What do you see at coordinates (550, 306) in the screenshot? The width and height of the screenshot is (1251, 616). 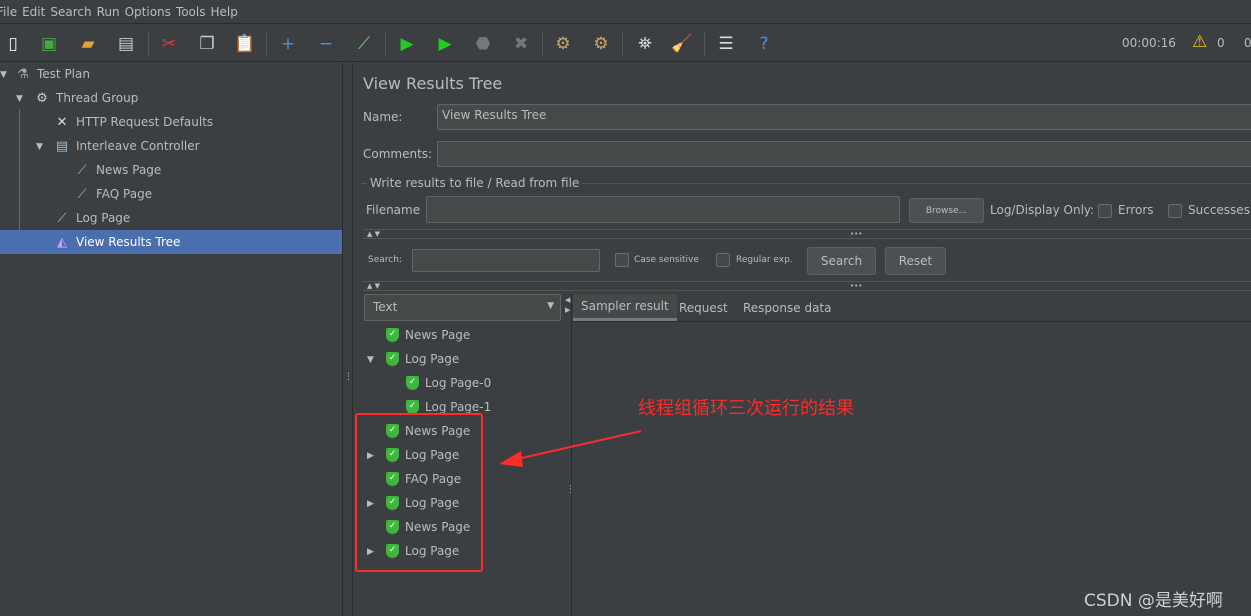 I see `chevron-down-icon: ▼` at bounding box center [550, 306].